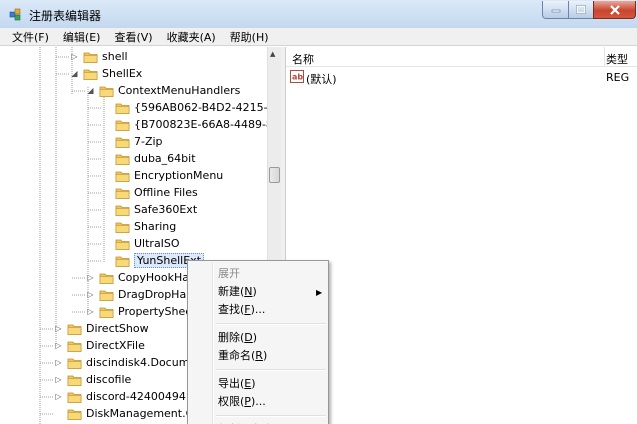  I want to click on close-button, so click(614, 10).